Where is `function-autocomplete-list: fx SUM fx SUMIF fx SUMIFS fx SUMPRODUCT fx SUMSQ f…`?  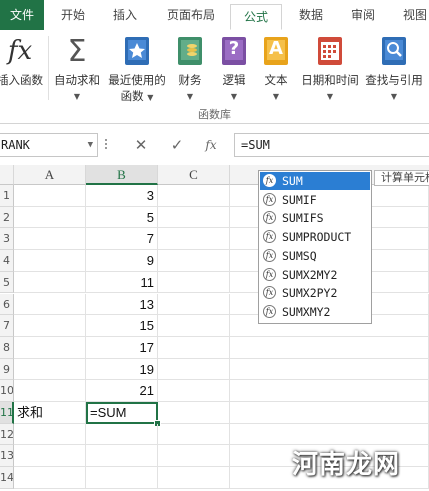 function-autocomplete-list: fx SUM fx SUMIF fx SUMIFS fx SUMPRODUCT fx SUMSQ f… is located at coordinates (315, 247).